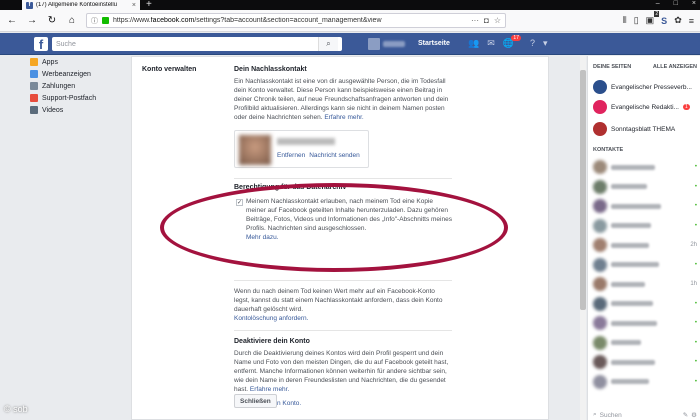 The height and width of the screenshot is (420, 700). Describe the element at coordinates (59, 86) in the screenshot. I see `sidebar-item-label: Zahlungen` at that location.